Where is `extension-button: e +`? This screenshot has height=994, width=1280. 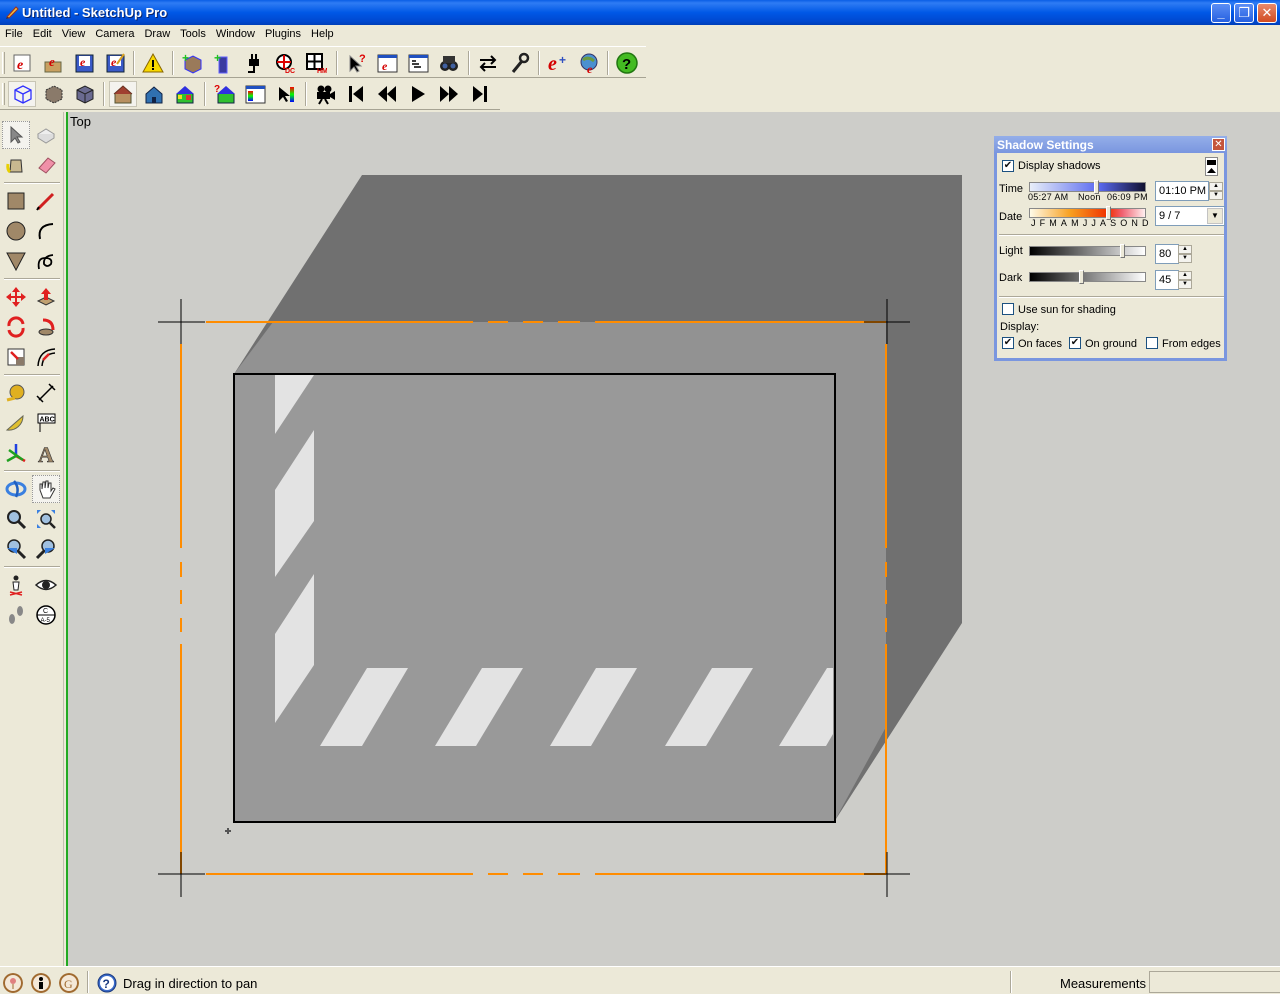 extension-button: e + is located at coordinates (558, 63).